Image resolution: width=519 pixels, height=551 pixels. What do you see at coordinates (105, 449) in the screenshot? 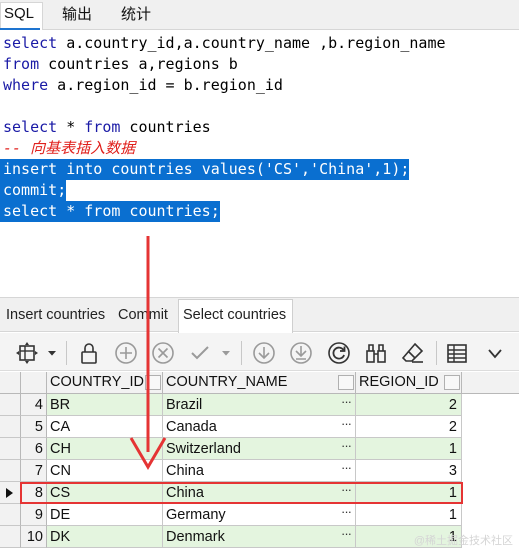
I see `cell-country-id: CH` at bounding box center [105, 449].